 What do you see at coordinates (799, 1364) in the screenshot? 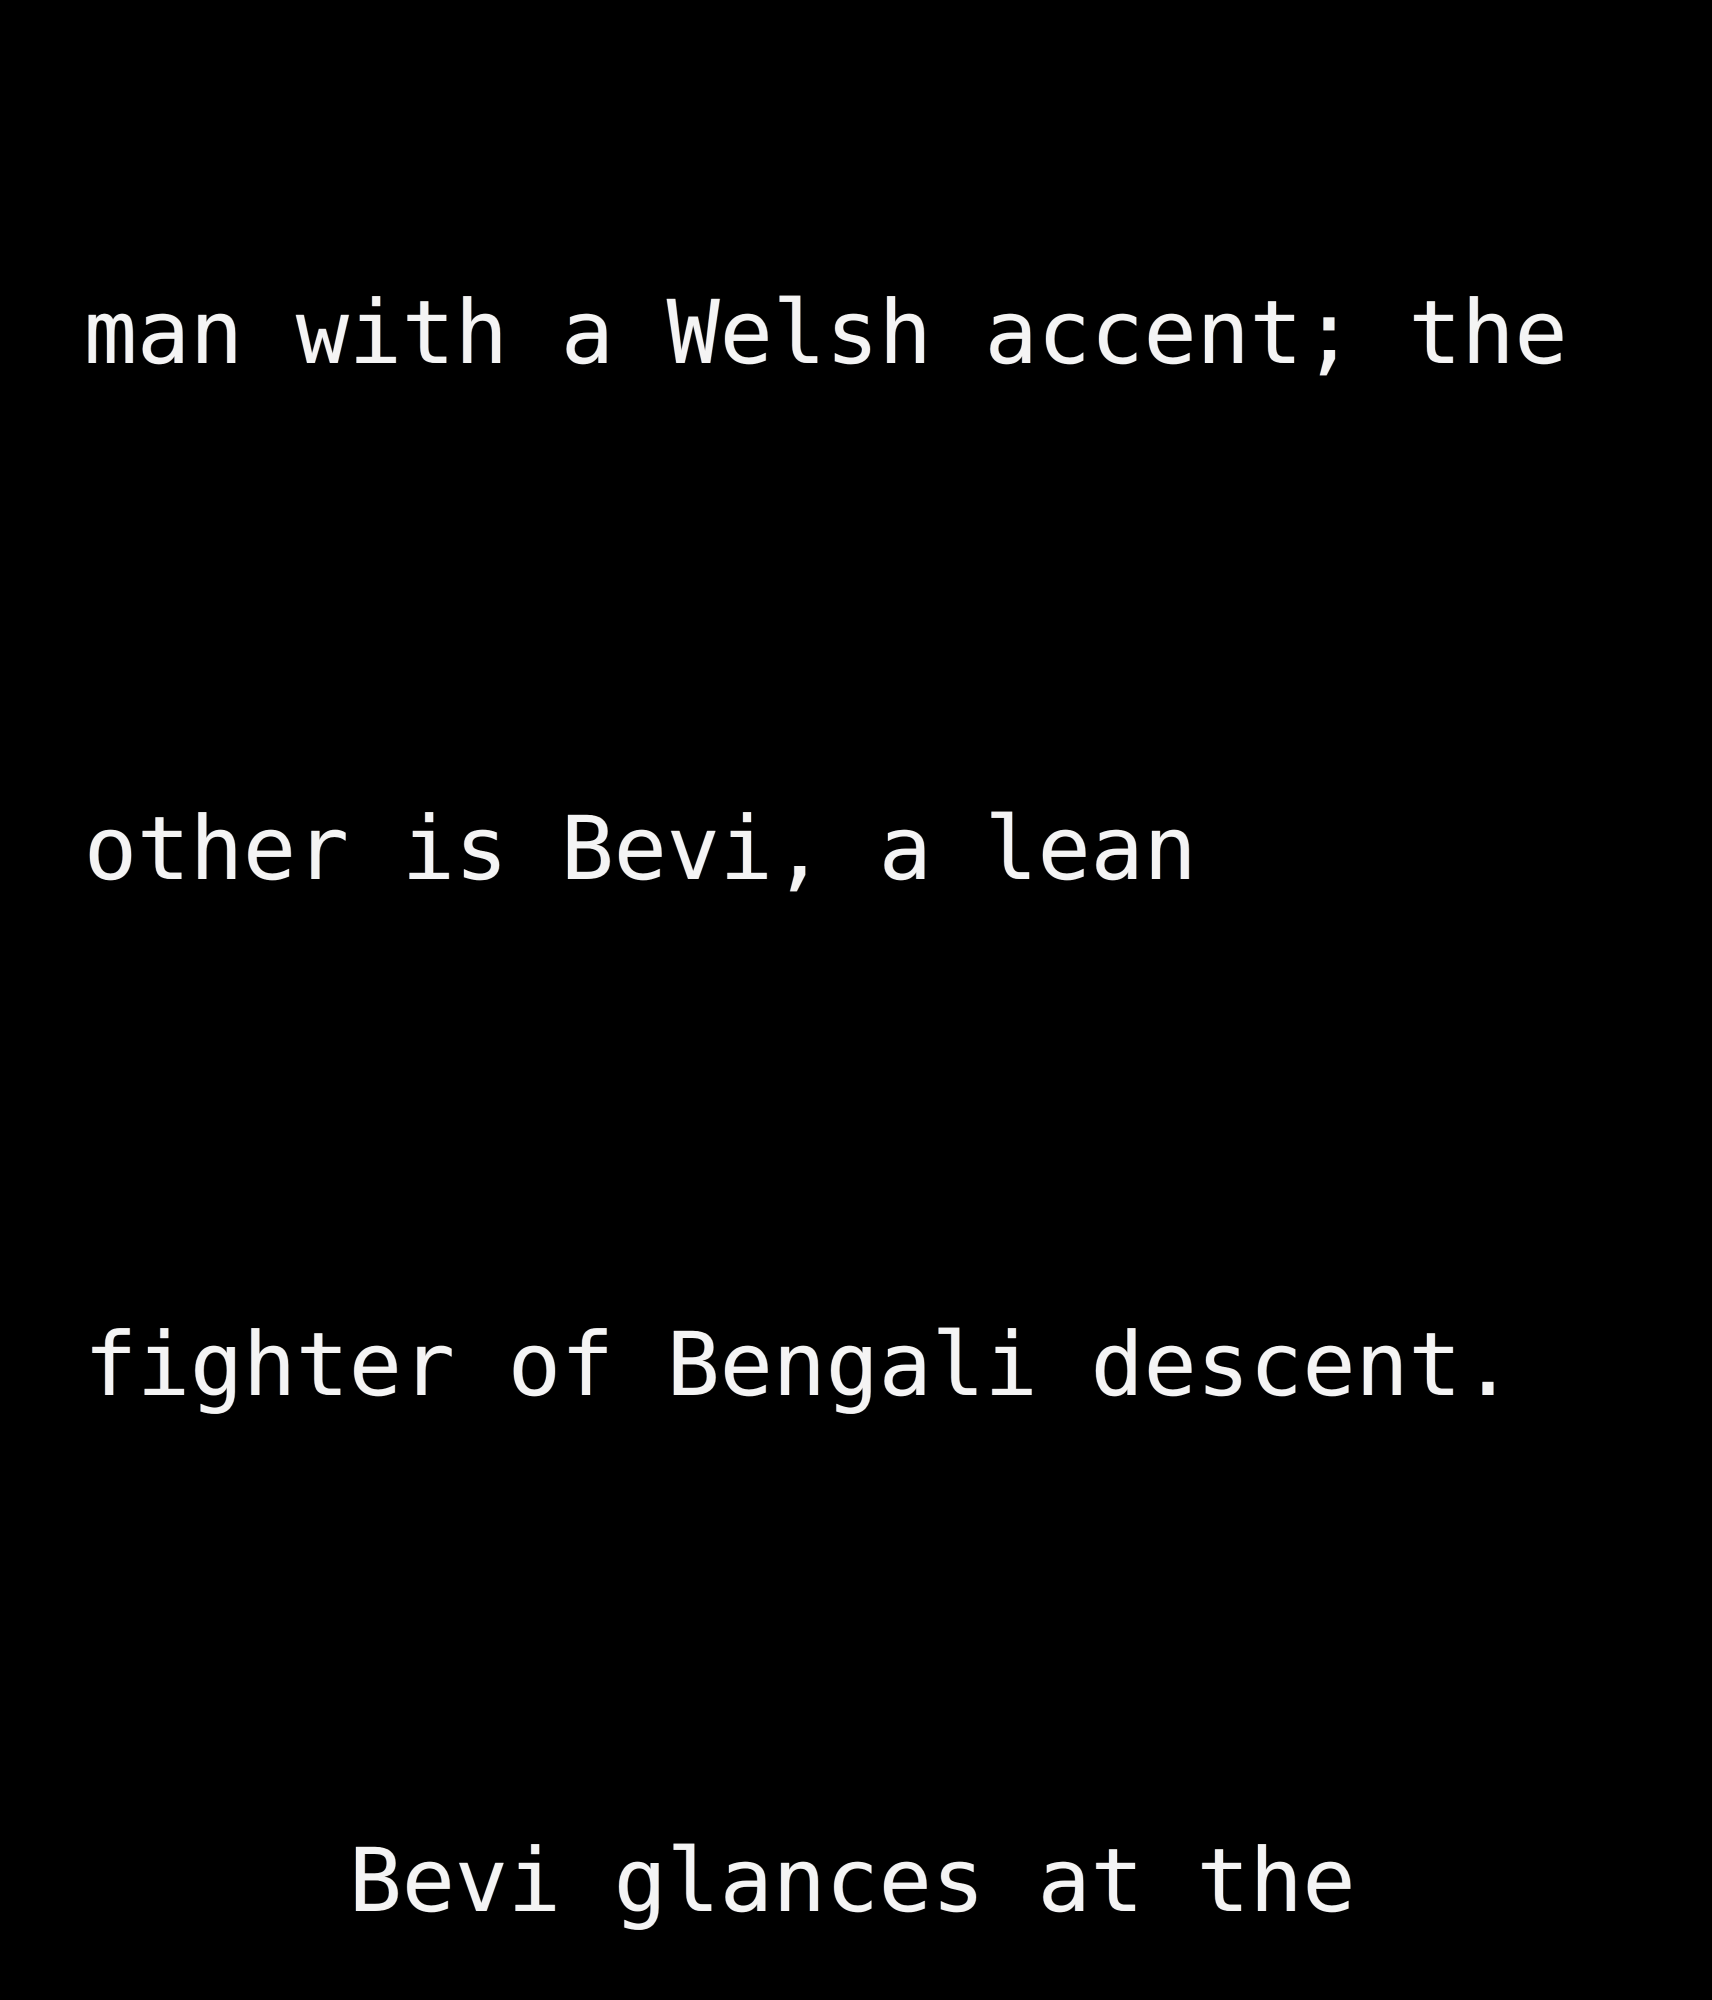
I see `text-line: fighter of Bengali descent.` at bounding box center [799, 1364].